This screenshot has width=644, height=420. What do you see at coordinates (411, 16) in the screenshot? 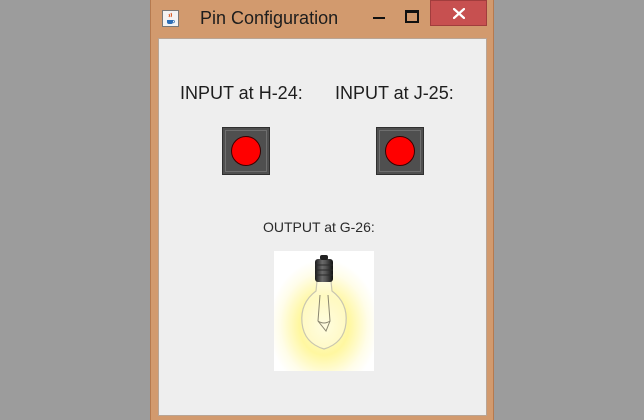
I see `maximize-icon` at bounding box center [411, 16].